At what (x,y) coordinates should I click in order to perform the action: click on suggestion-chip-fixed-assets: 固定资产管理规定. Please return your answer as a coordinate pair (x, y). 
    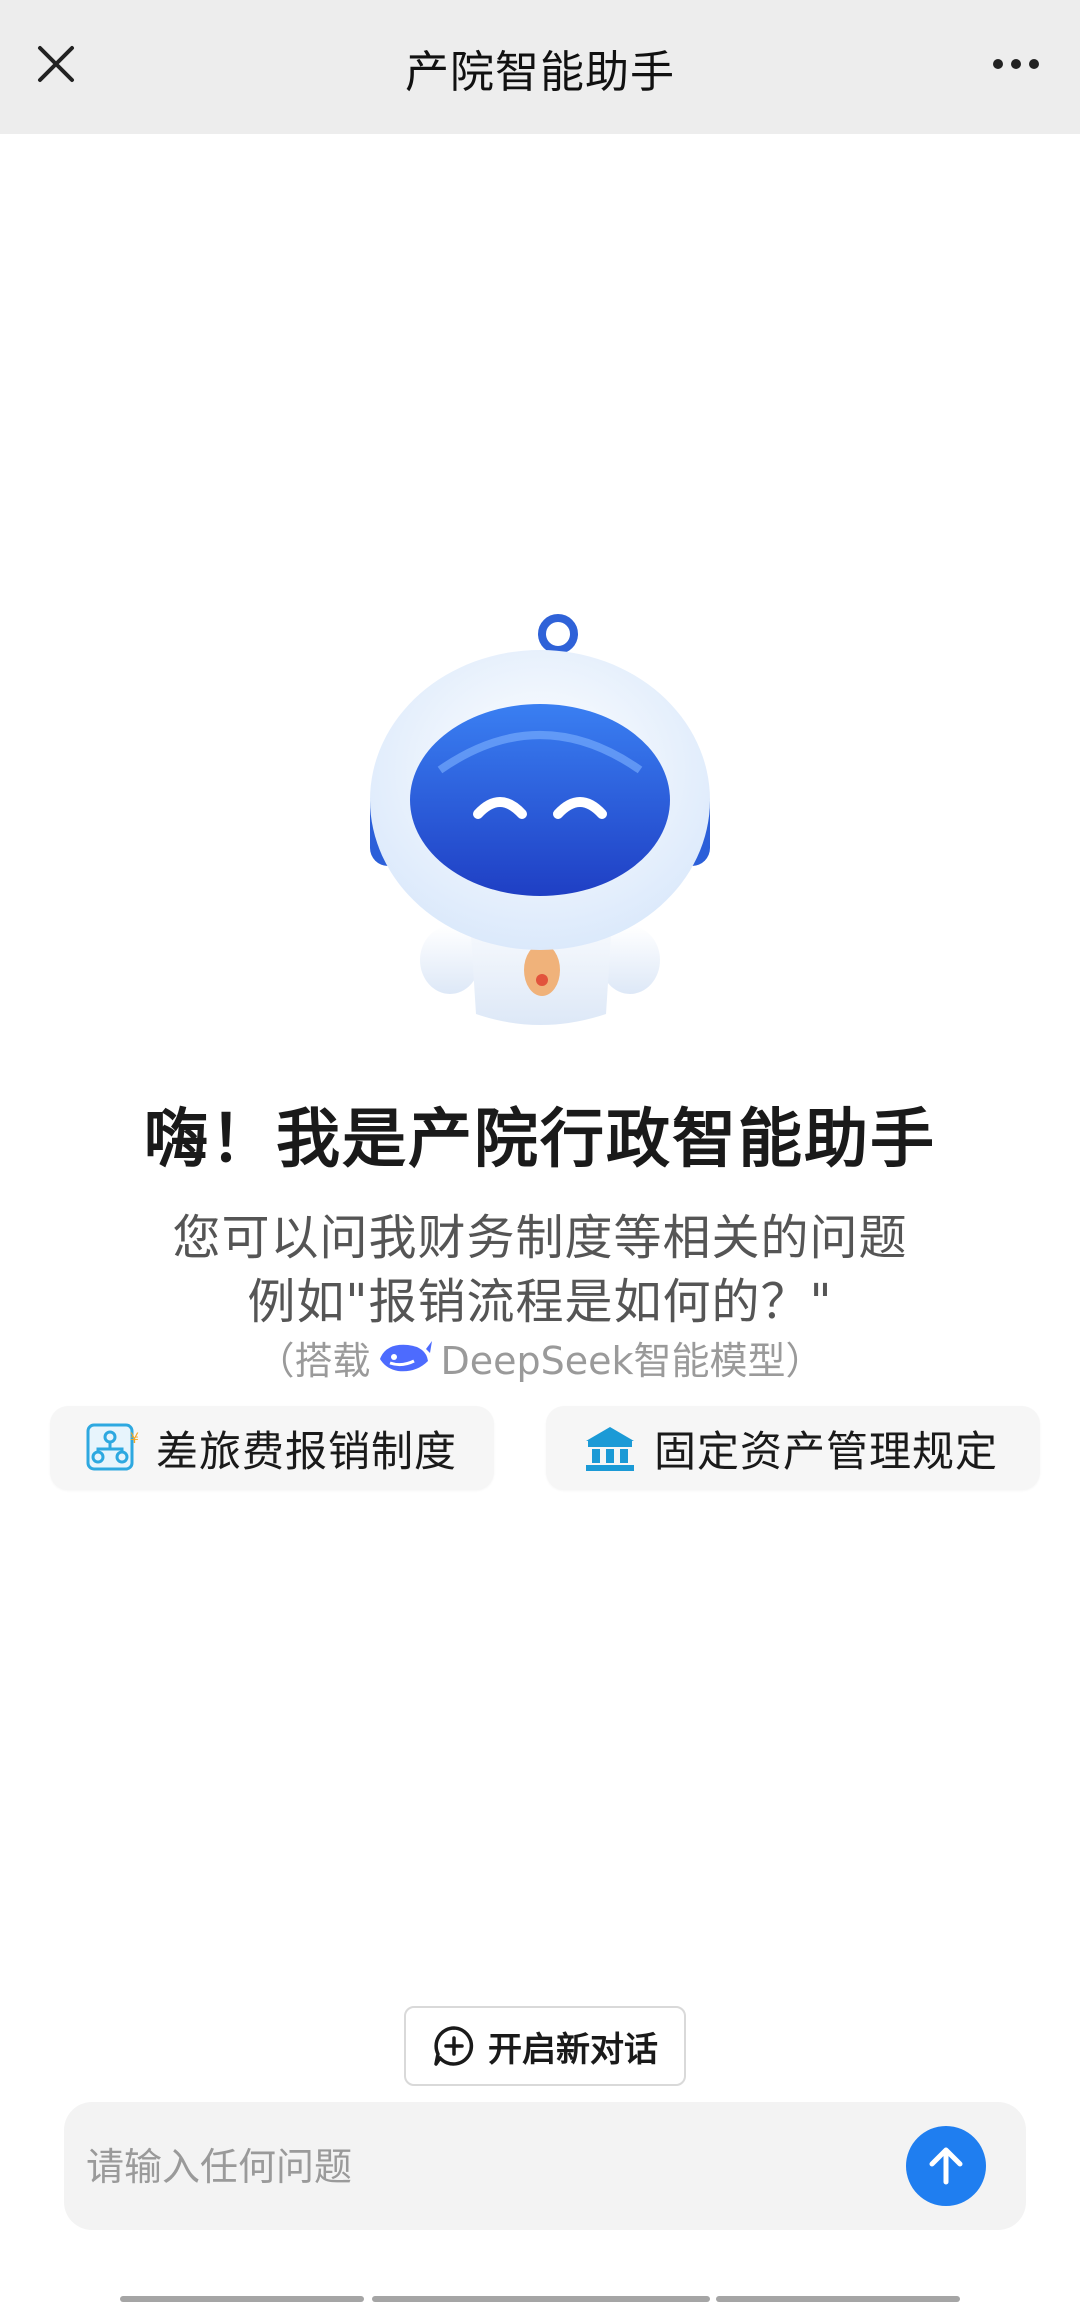
    Looking at the image, I should click on (793, 1448).